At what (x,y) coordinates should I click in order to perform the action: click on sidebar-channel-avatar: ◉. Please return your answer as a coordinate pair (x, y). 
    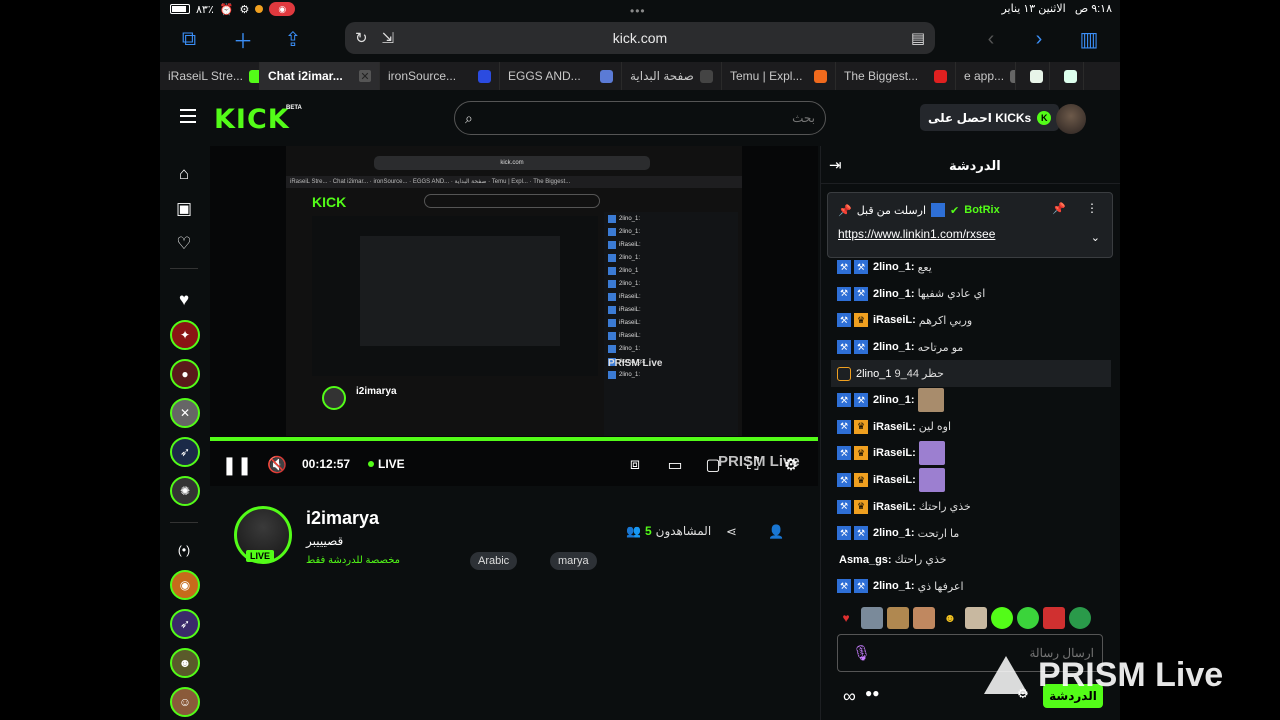
    Looking at the image, I should click on (185, 585).